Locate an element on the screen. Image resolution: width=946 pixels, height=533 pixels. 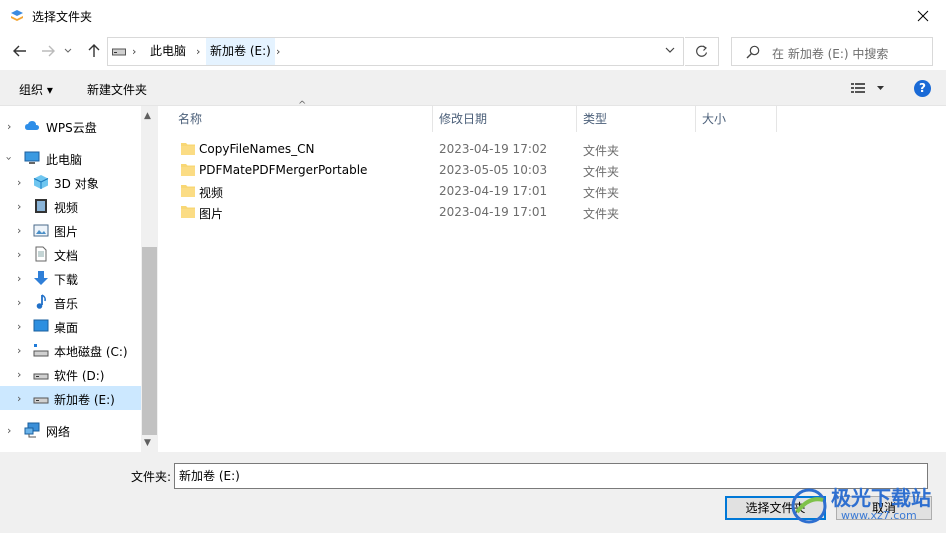
sidebar-item-downloads: › 下载 is located at coordinates (70, 278).